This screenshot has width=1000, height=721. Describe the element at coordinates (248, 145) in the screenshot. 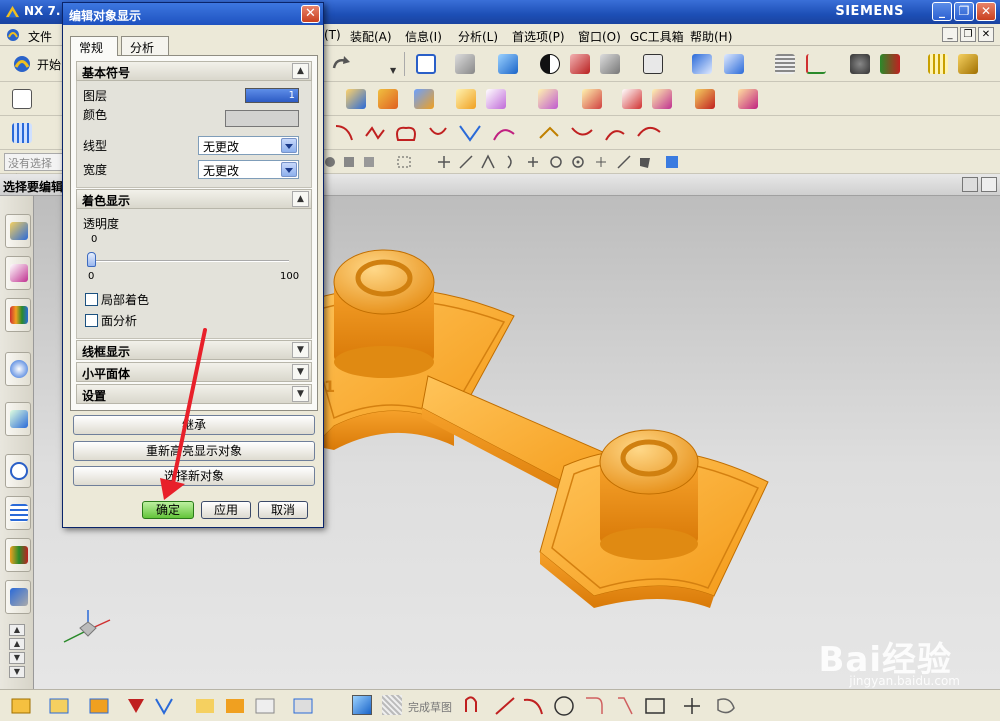

I see `linetype-select: 无更改` at that location.